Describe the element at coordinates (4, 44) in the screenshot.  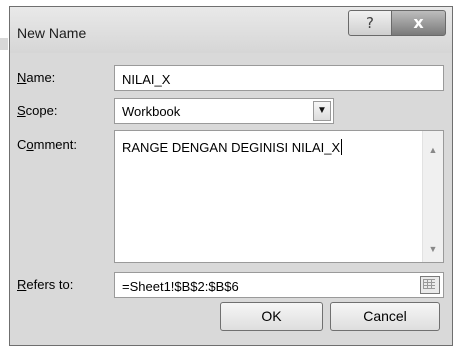
I see `background-fragment` at that location.